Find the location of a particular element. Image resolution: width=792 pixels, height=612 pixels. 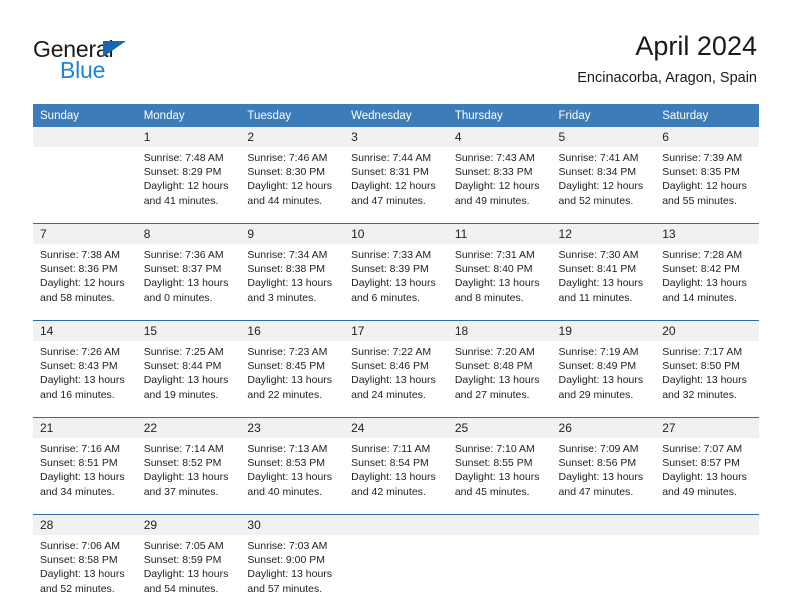

day-number: 23 is located at coordinates (292, 428).